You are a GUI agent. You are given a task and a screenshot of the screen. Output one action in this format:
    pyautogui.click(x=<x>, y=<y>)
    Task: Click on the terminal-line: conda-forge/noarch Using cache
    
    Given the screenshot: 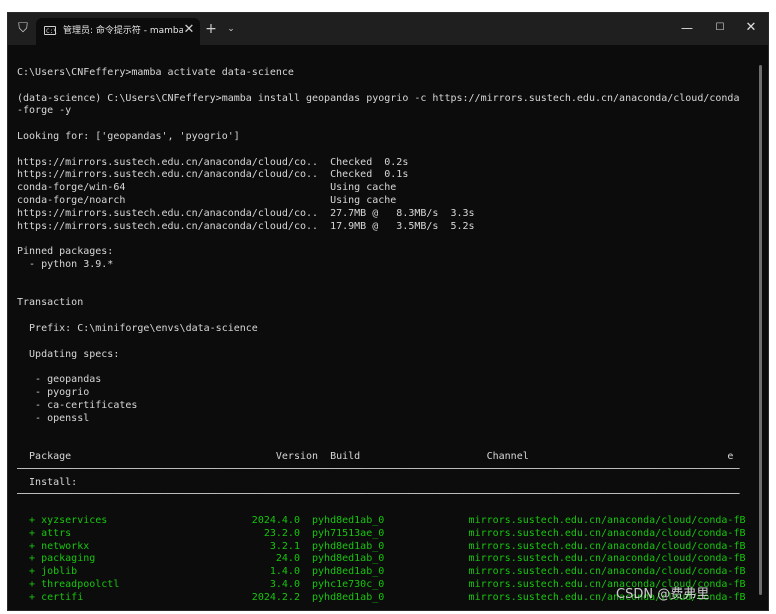 What is the action you would take?
    pyautogui.click(x=207, y=200)
    